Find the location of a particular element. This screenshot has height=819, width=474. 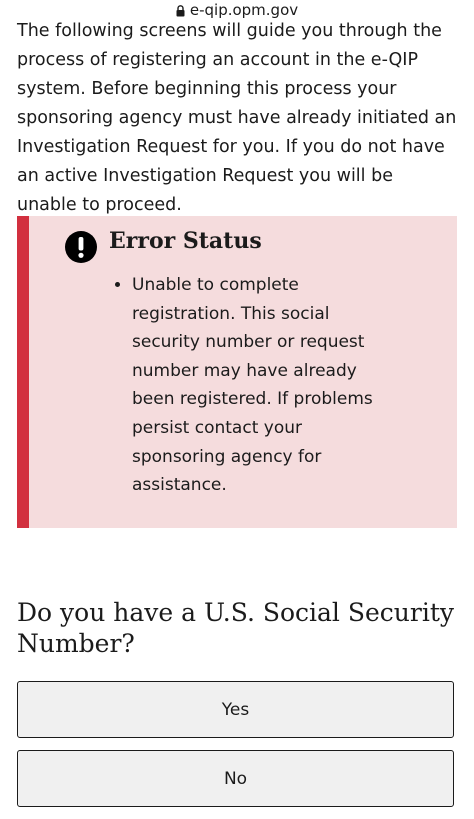

no-button: No is located at coordinates (235, 778).